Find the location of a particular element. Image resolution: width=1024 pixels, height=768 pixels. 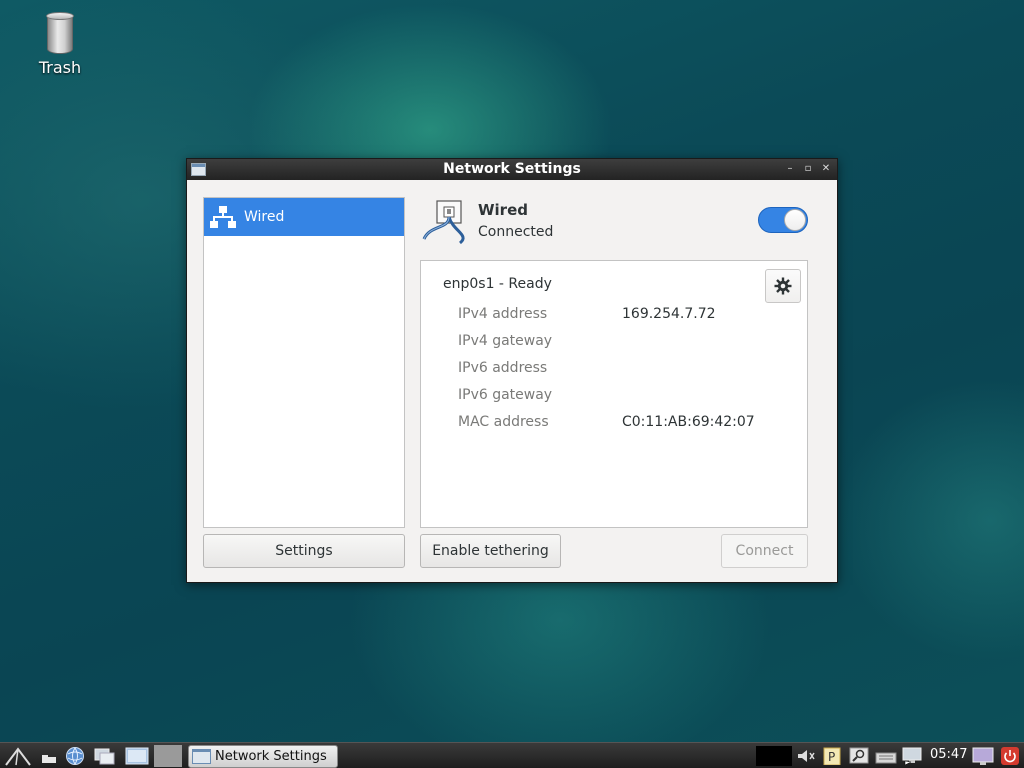

clipboard-icon: P is located at coordinates (832, 756).